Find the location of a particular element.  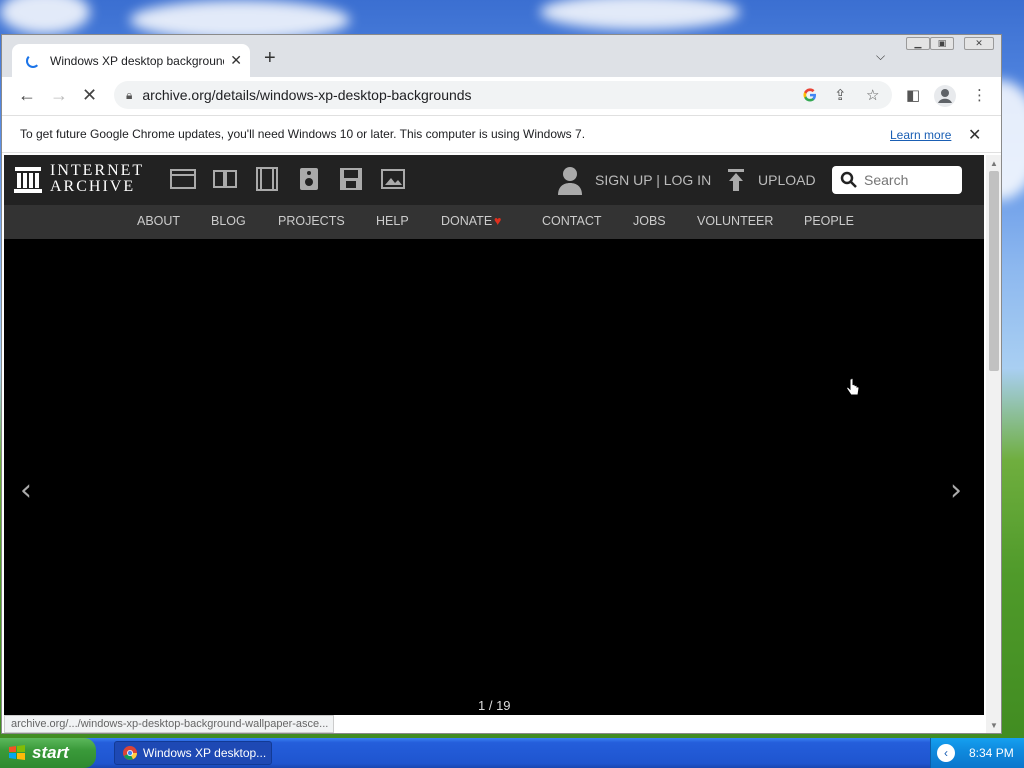

back-arrow-icon: ← is located at coordinates (27, 95).